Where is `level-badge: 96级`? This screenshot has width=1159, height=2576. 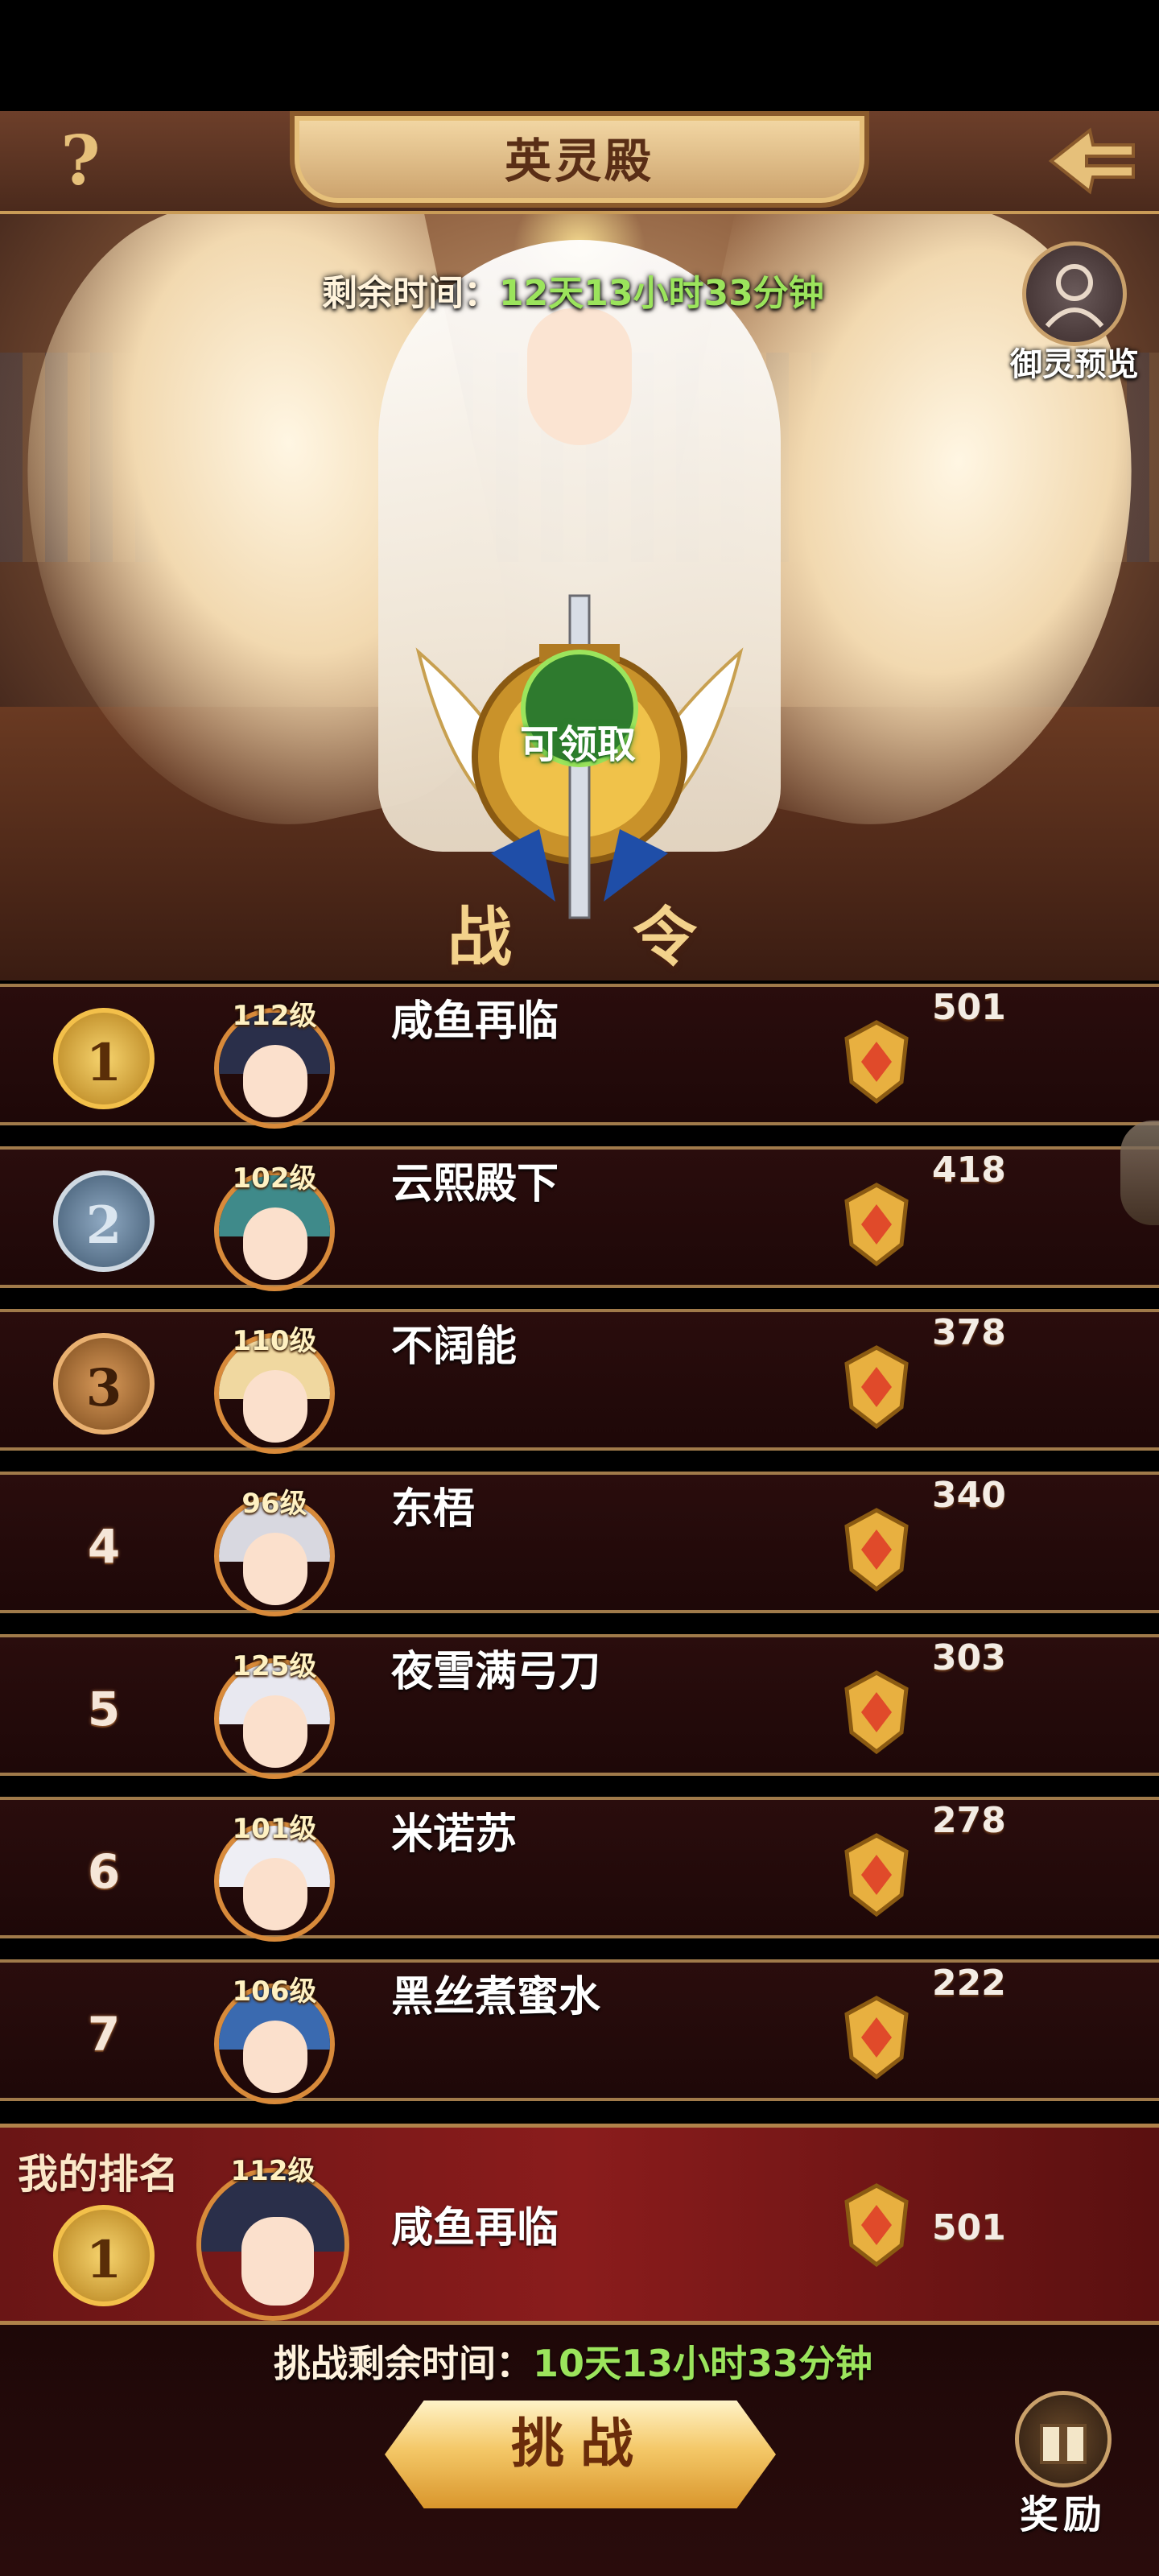 level-badge: 96级 is located at coordinates (274, 1504).